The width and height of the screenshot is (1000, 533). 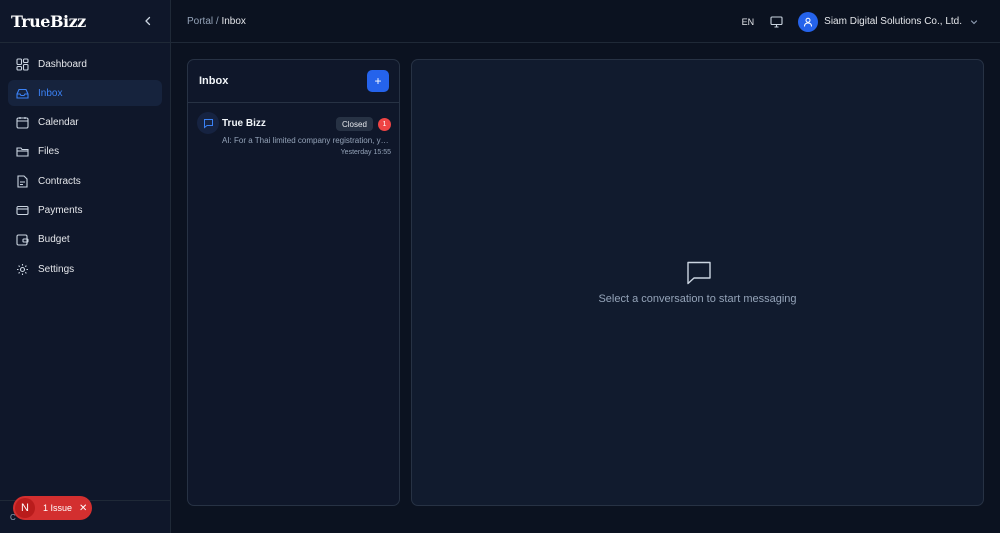 I want to click on header-actions: EN Siam Digital Solutions Co., Ltd., so click(x=860, y=21).